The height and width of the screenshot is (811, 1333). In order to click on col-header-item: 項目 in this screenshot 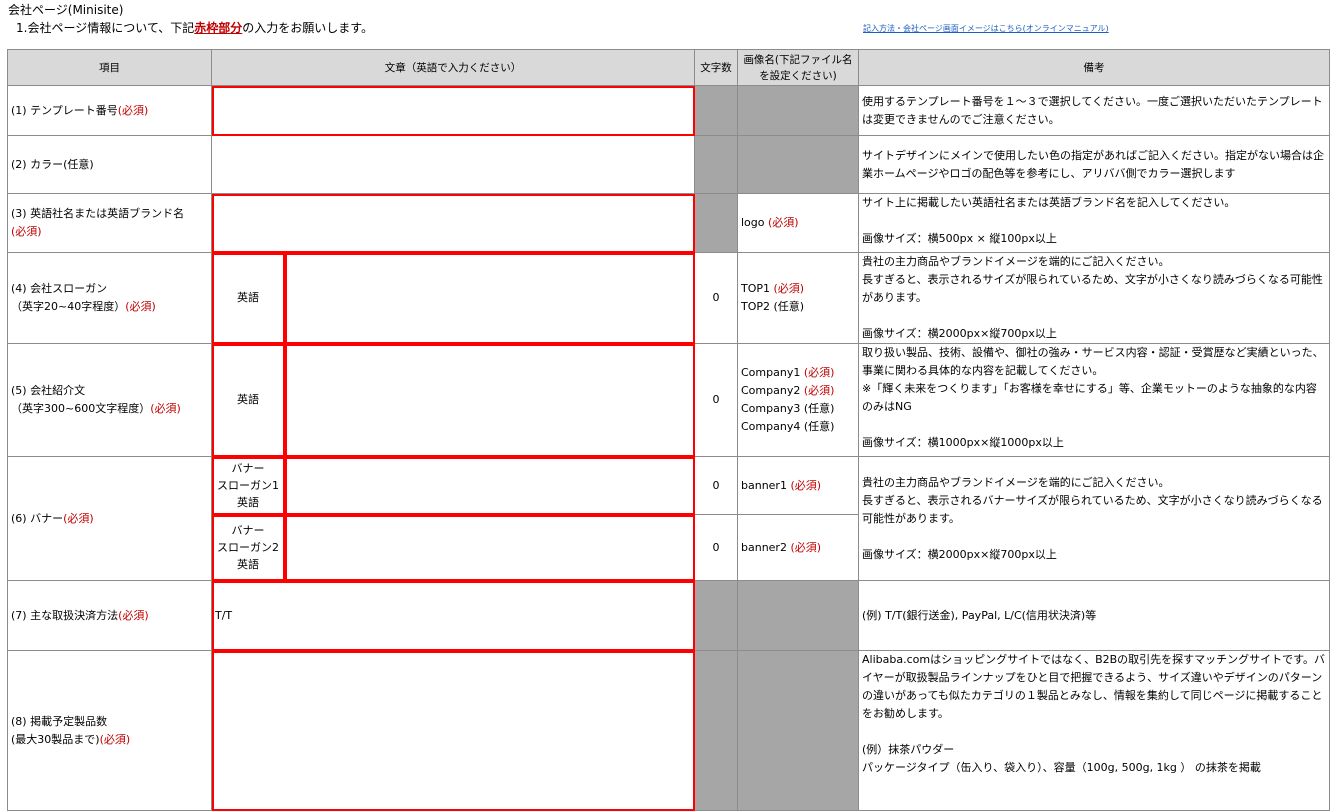, I will do `click(109, 67)`.